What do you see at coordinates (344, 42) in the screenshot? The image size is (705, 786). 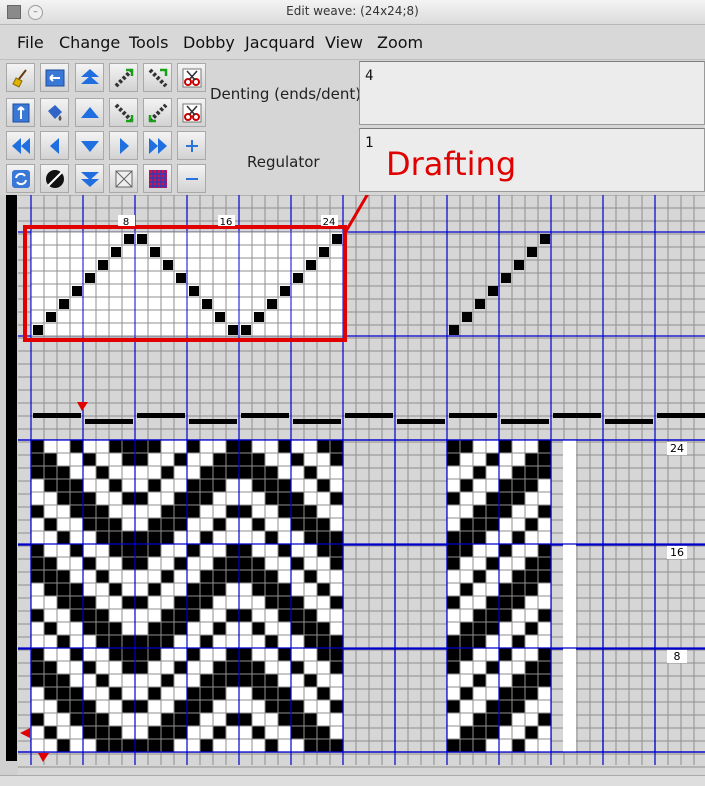 I see `menu-view: View` at bounding box center [344, 42].